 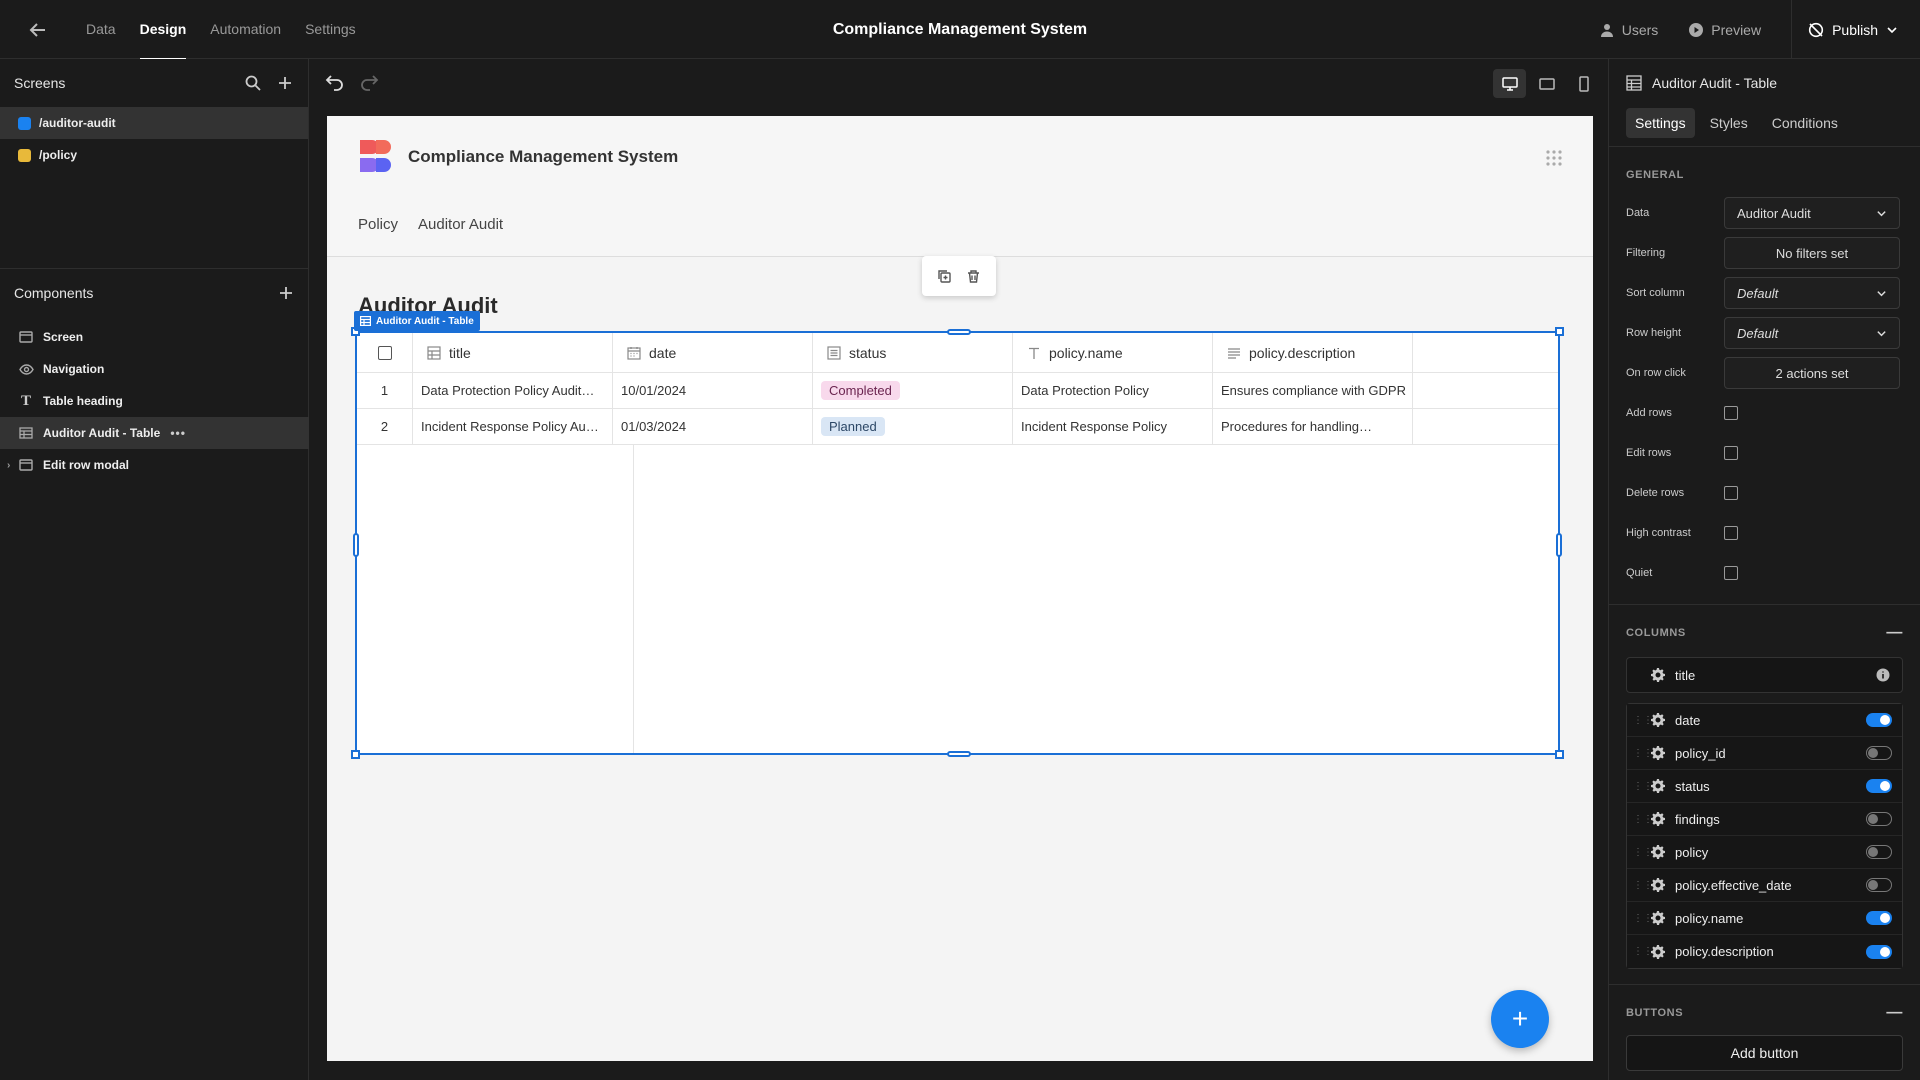 I want to click on on-row-click-button: 2 actions set, so click(x=1812, y=373).